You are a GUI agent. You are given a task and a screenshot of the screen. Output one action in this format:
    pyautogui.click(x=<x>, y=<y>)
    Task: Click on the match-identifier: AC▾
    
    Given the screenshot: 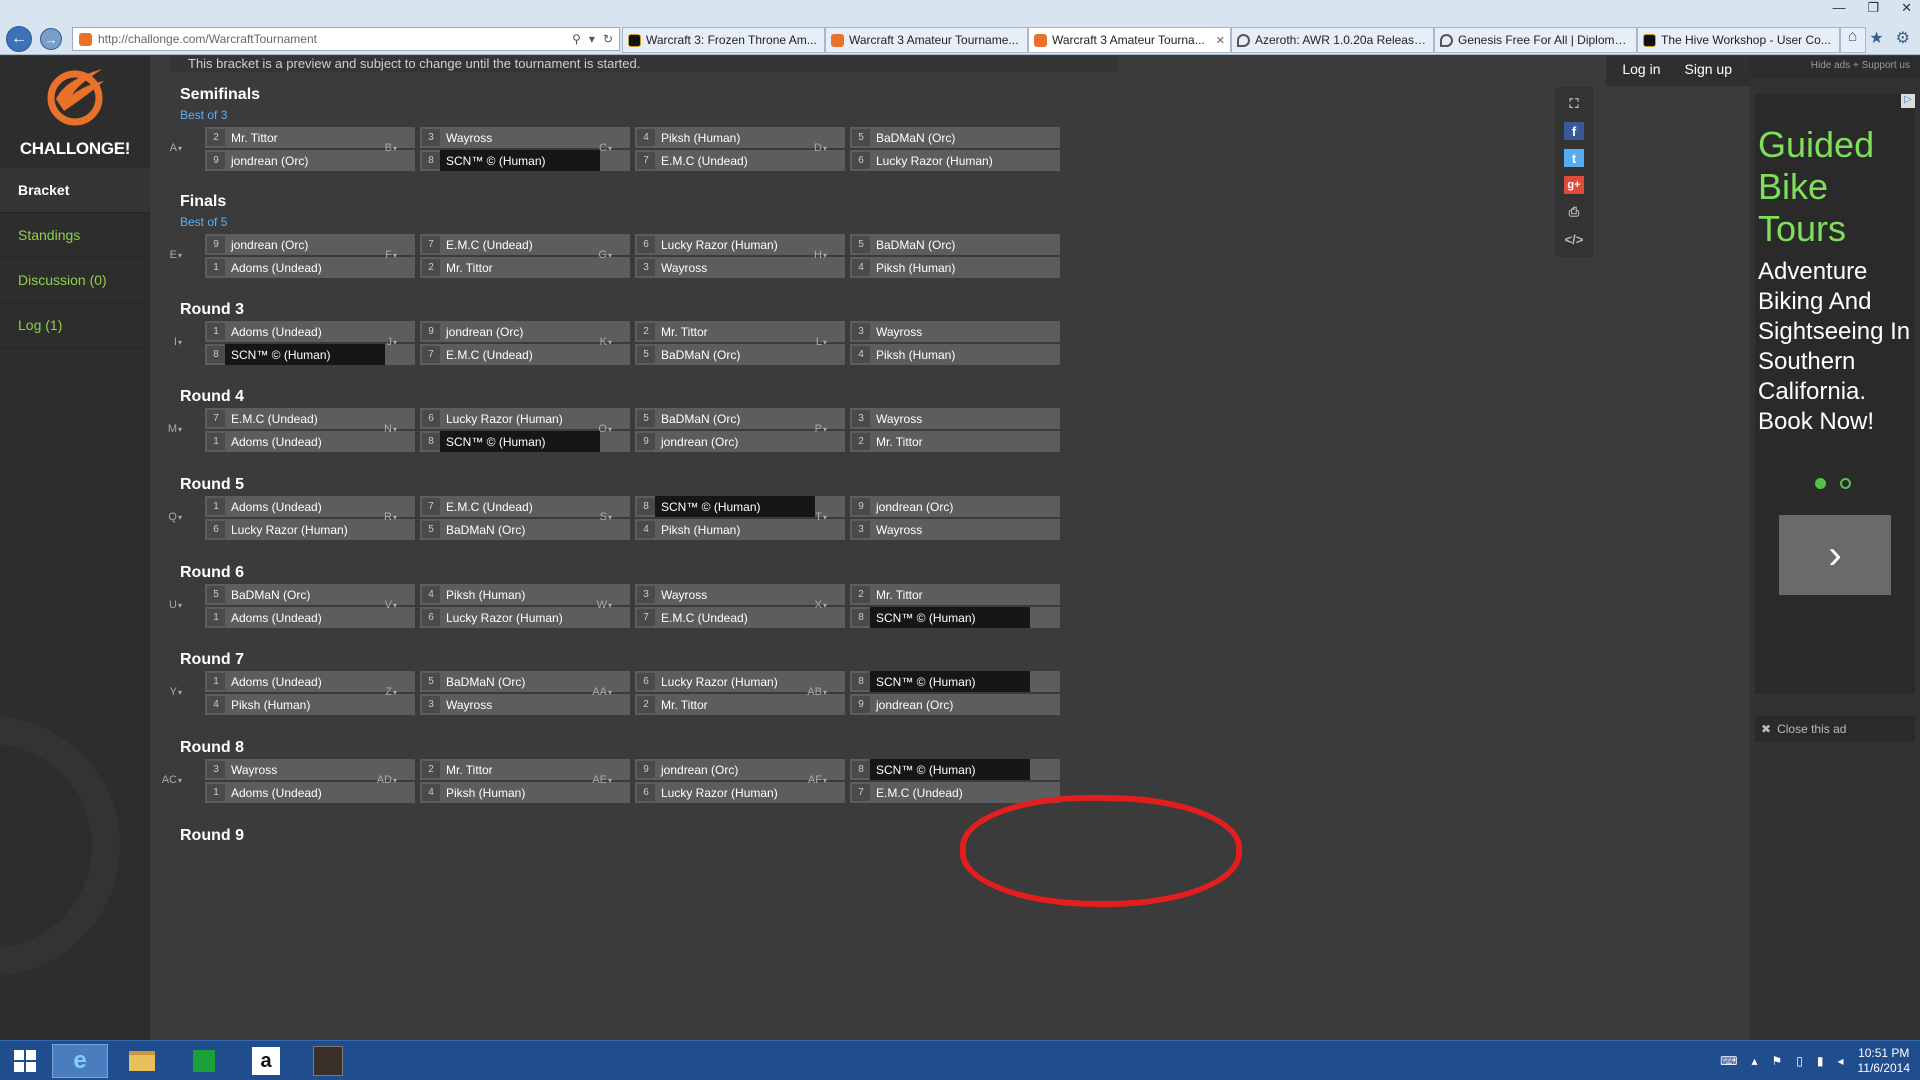 What is the action you would take?
    pyautogui.click(x=167, y=780)
    